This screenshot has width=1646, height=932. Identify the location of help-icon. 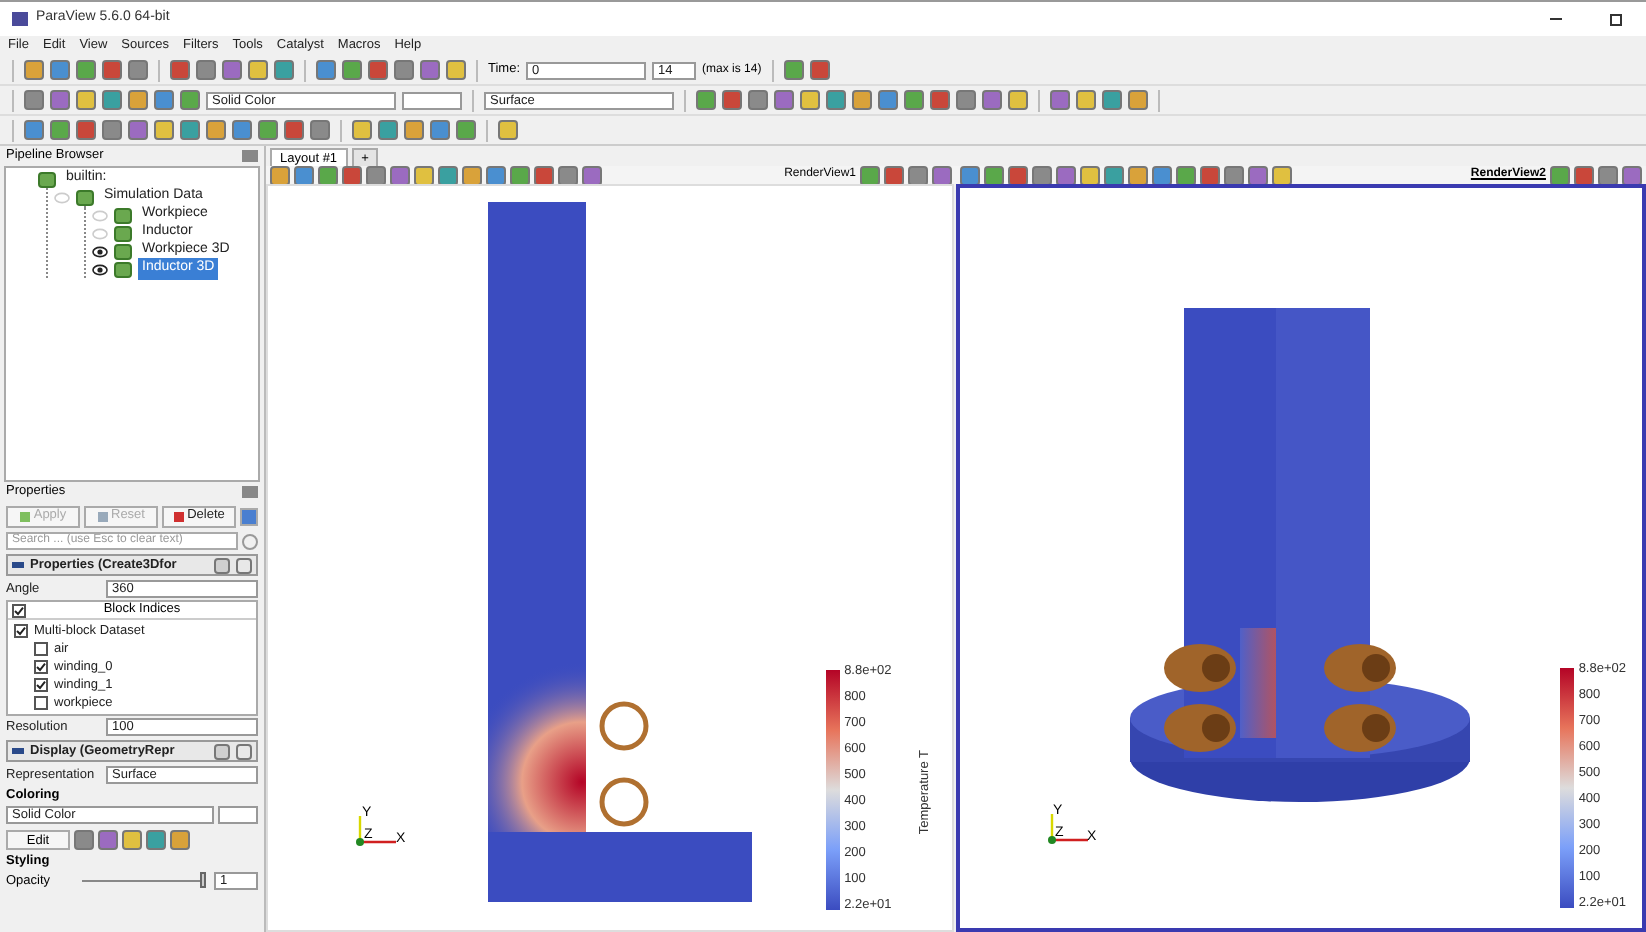
(249, 516).